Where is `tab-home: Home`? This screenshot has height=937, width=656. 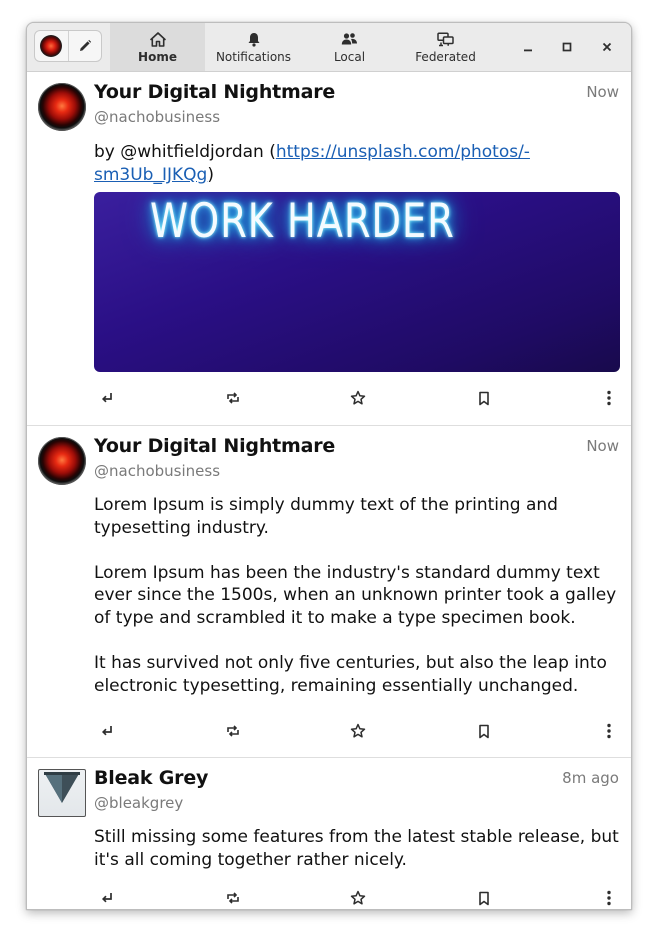 tab-home: Home is located at coordinates (157, 47).